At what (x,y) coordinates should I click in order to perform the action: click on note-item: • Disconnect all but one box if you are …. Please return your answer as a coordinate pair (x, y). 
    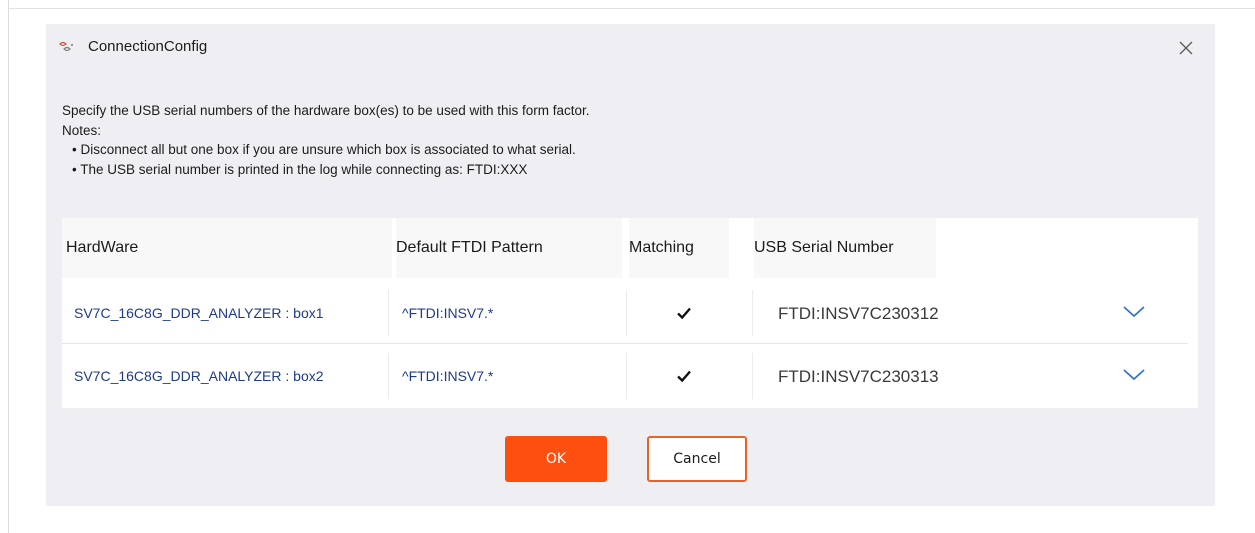
    Looking at the image, I should click on (324, 149).